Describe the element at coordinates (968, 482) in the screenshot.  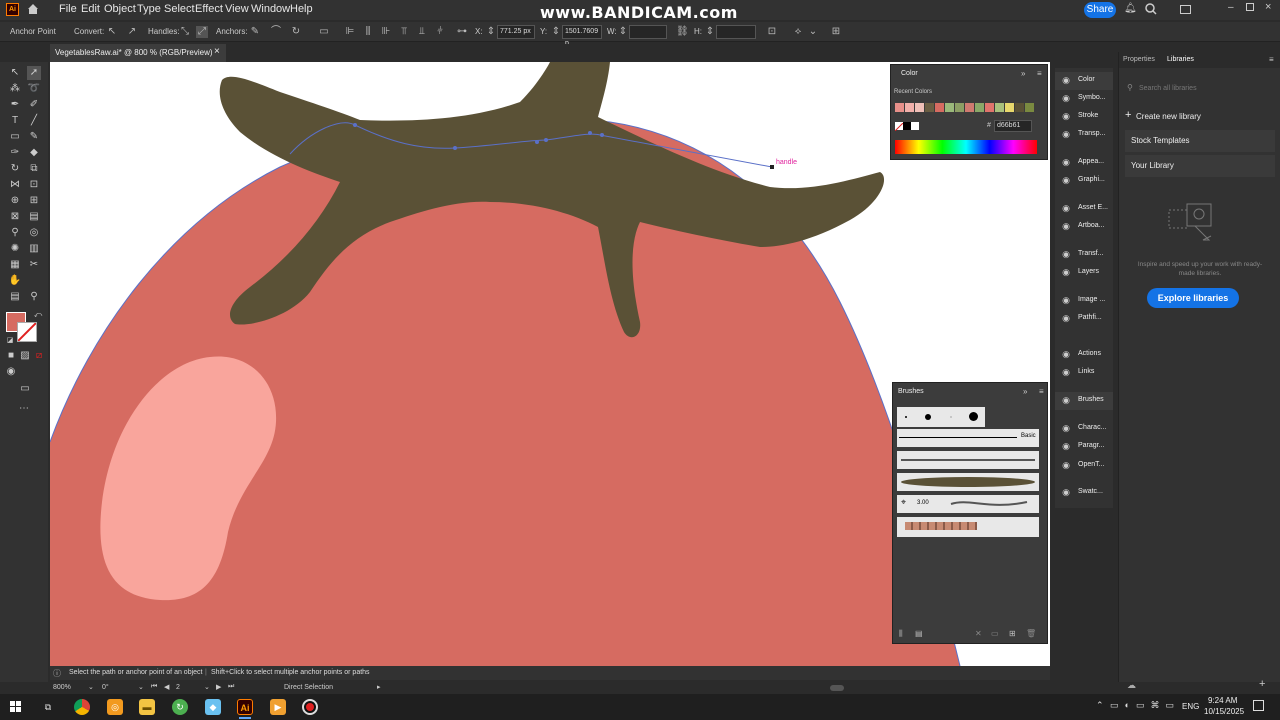
I see `brush-leaf-row` at that location.